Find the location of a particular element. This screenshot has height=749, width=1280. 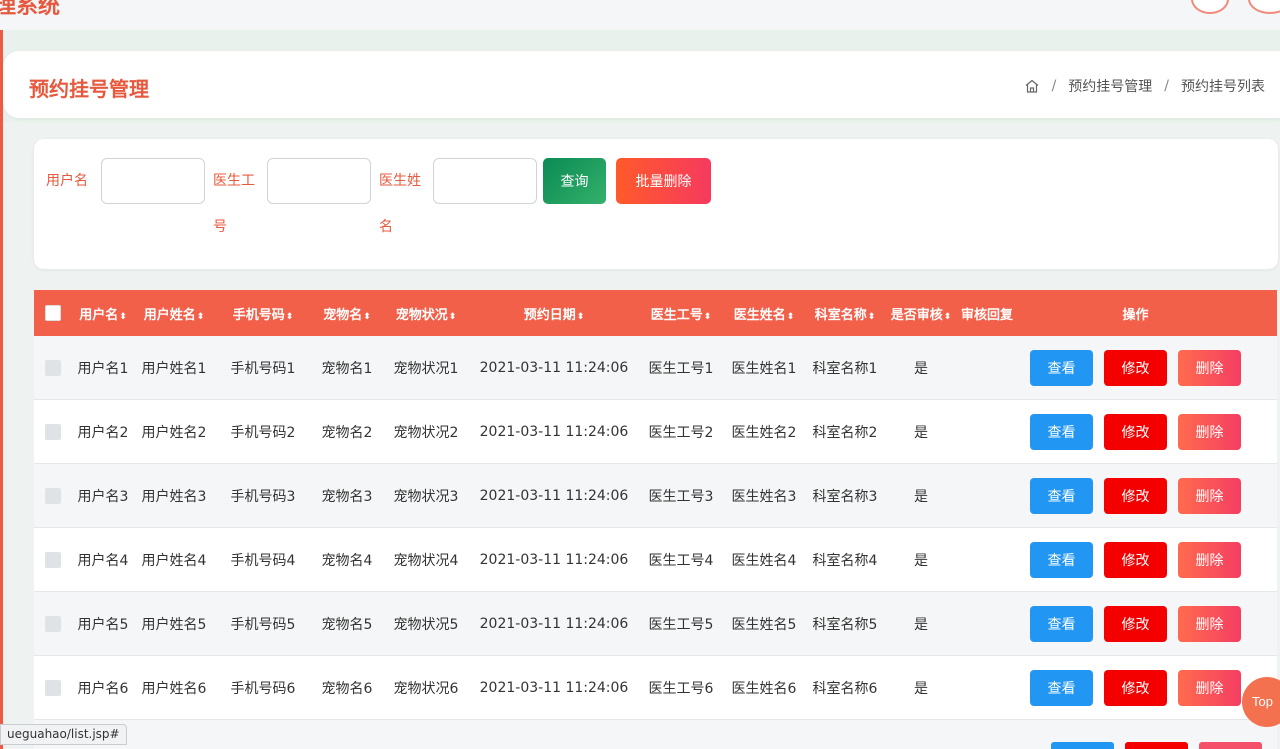

breadcrumb-item-management: 预约挂号管理 is located at coordinates (1110, 86).